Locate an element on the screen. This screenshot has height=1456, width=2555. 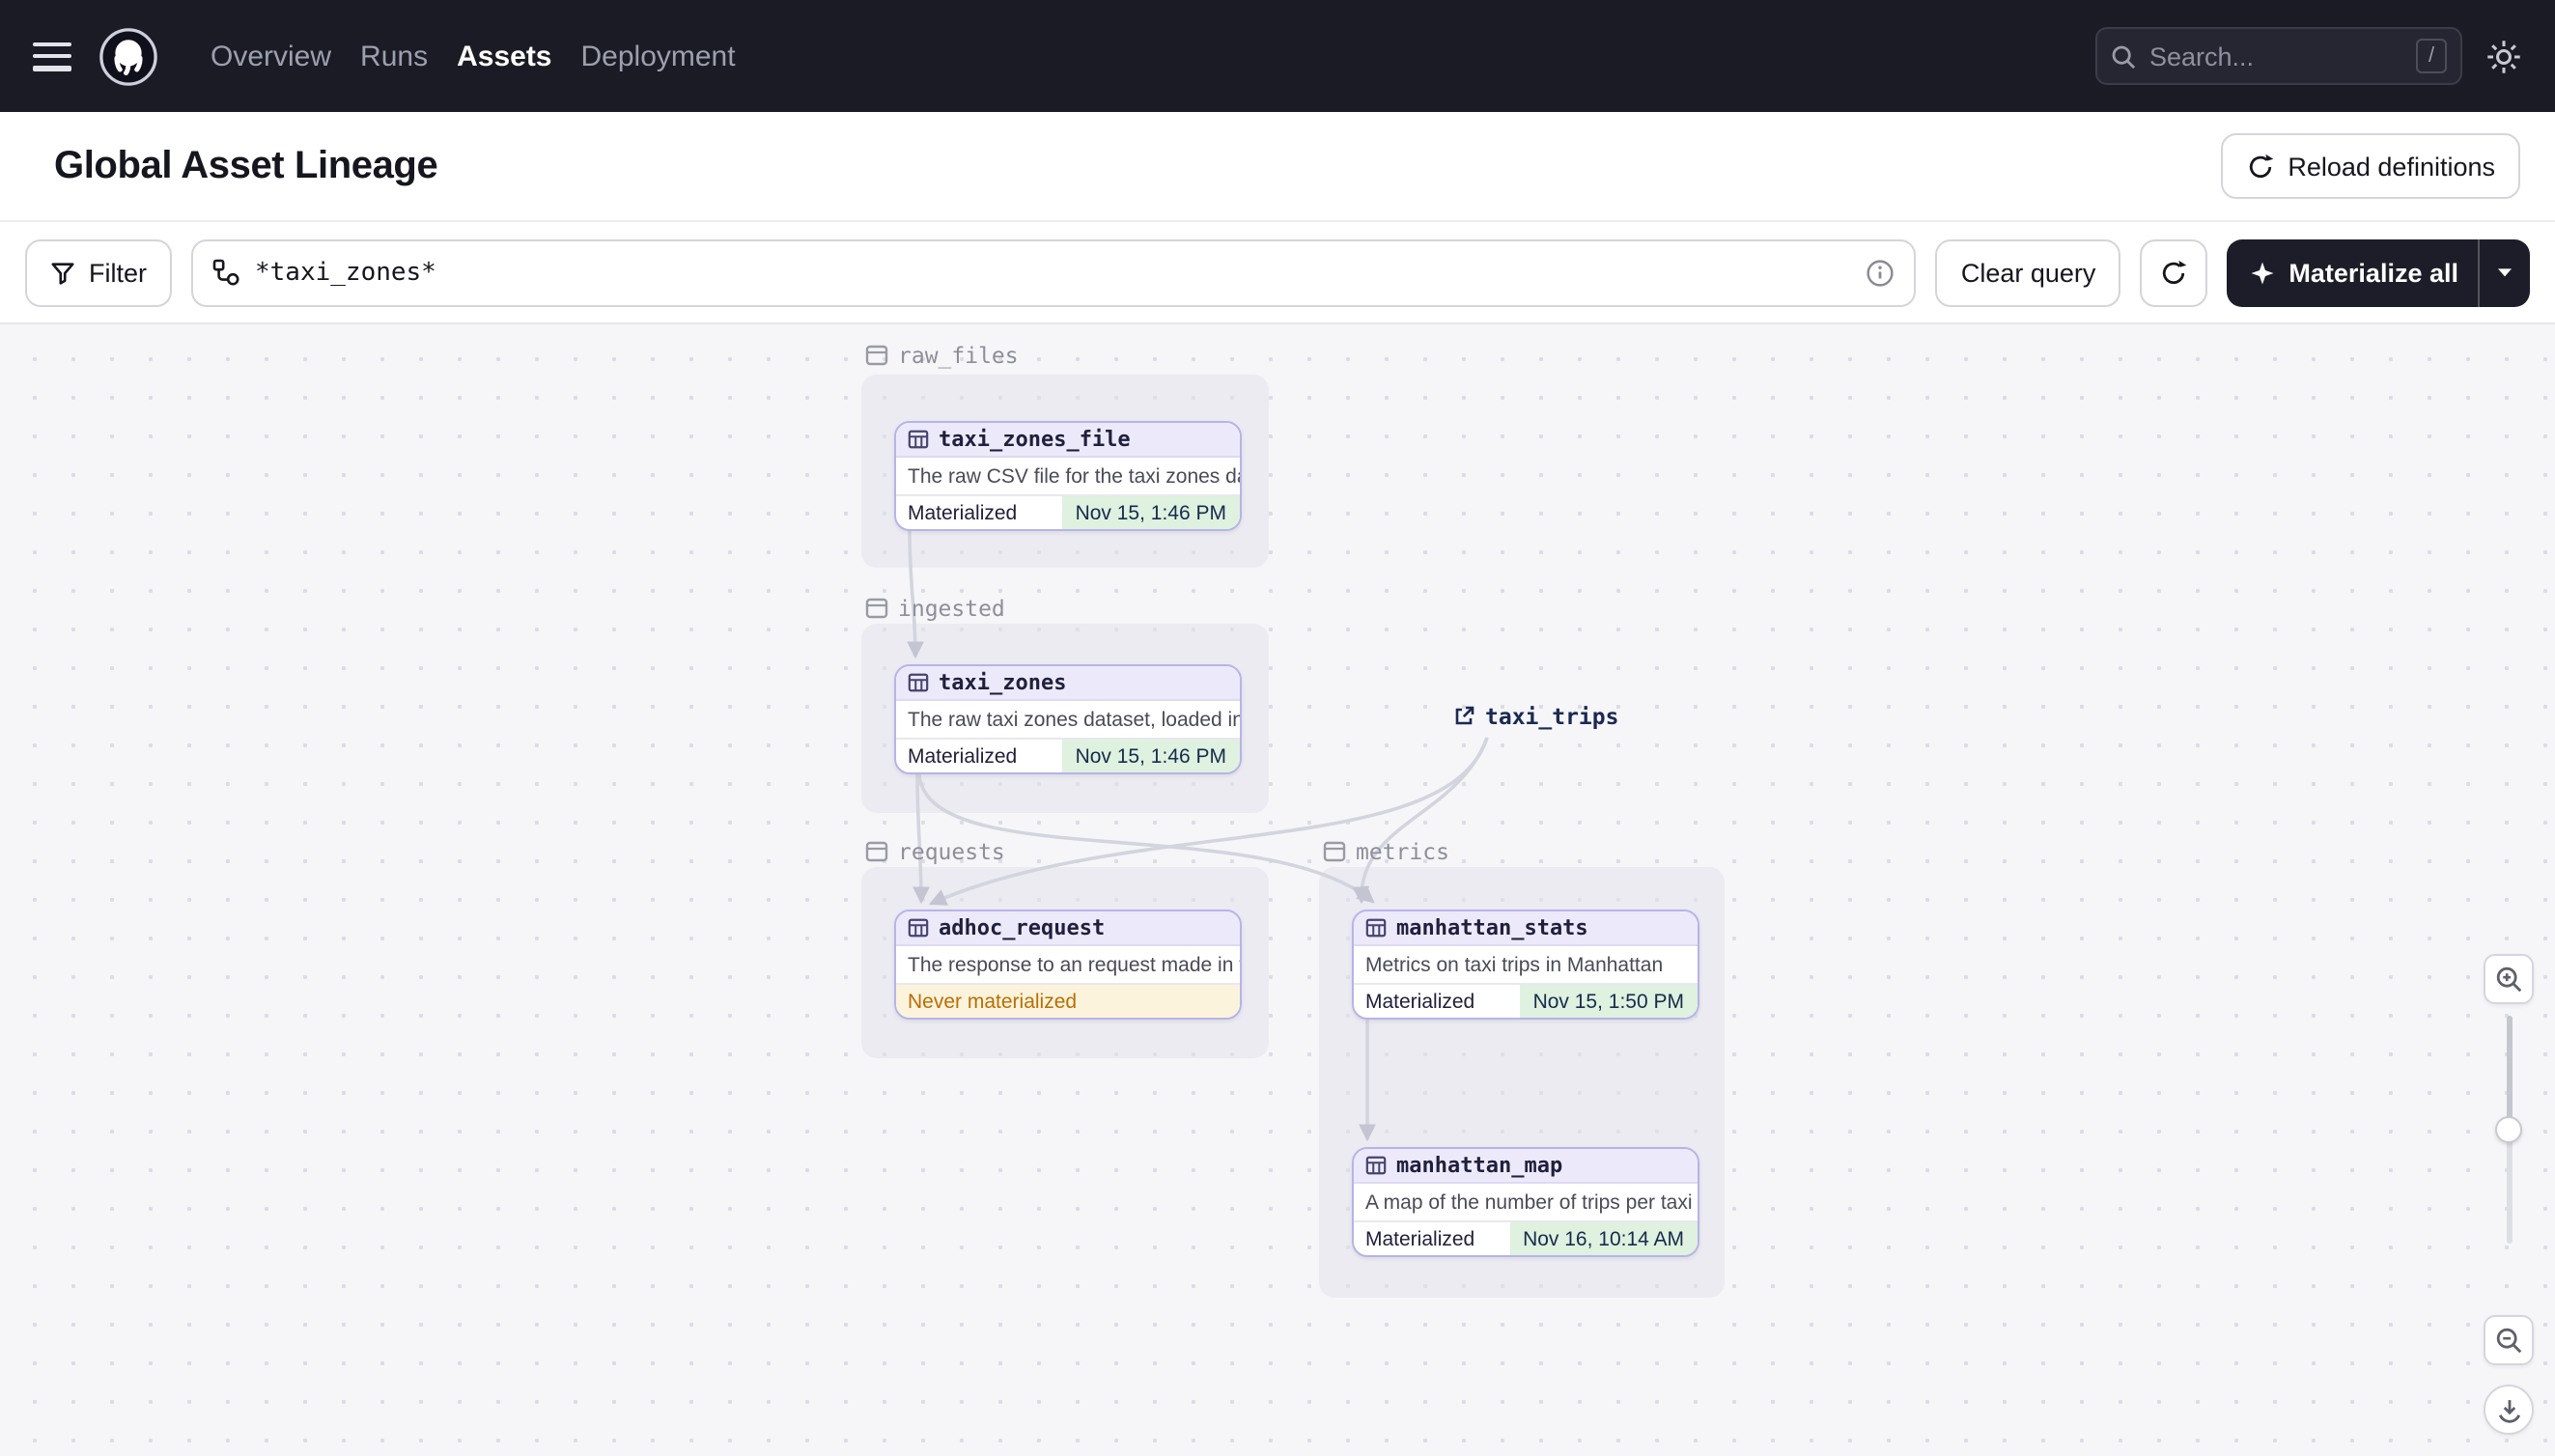
asset-node-header: taxi_zones is located at coordinates (1068, 684).